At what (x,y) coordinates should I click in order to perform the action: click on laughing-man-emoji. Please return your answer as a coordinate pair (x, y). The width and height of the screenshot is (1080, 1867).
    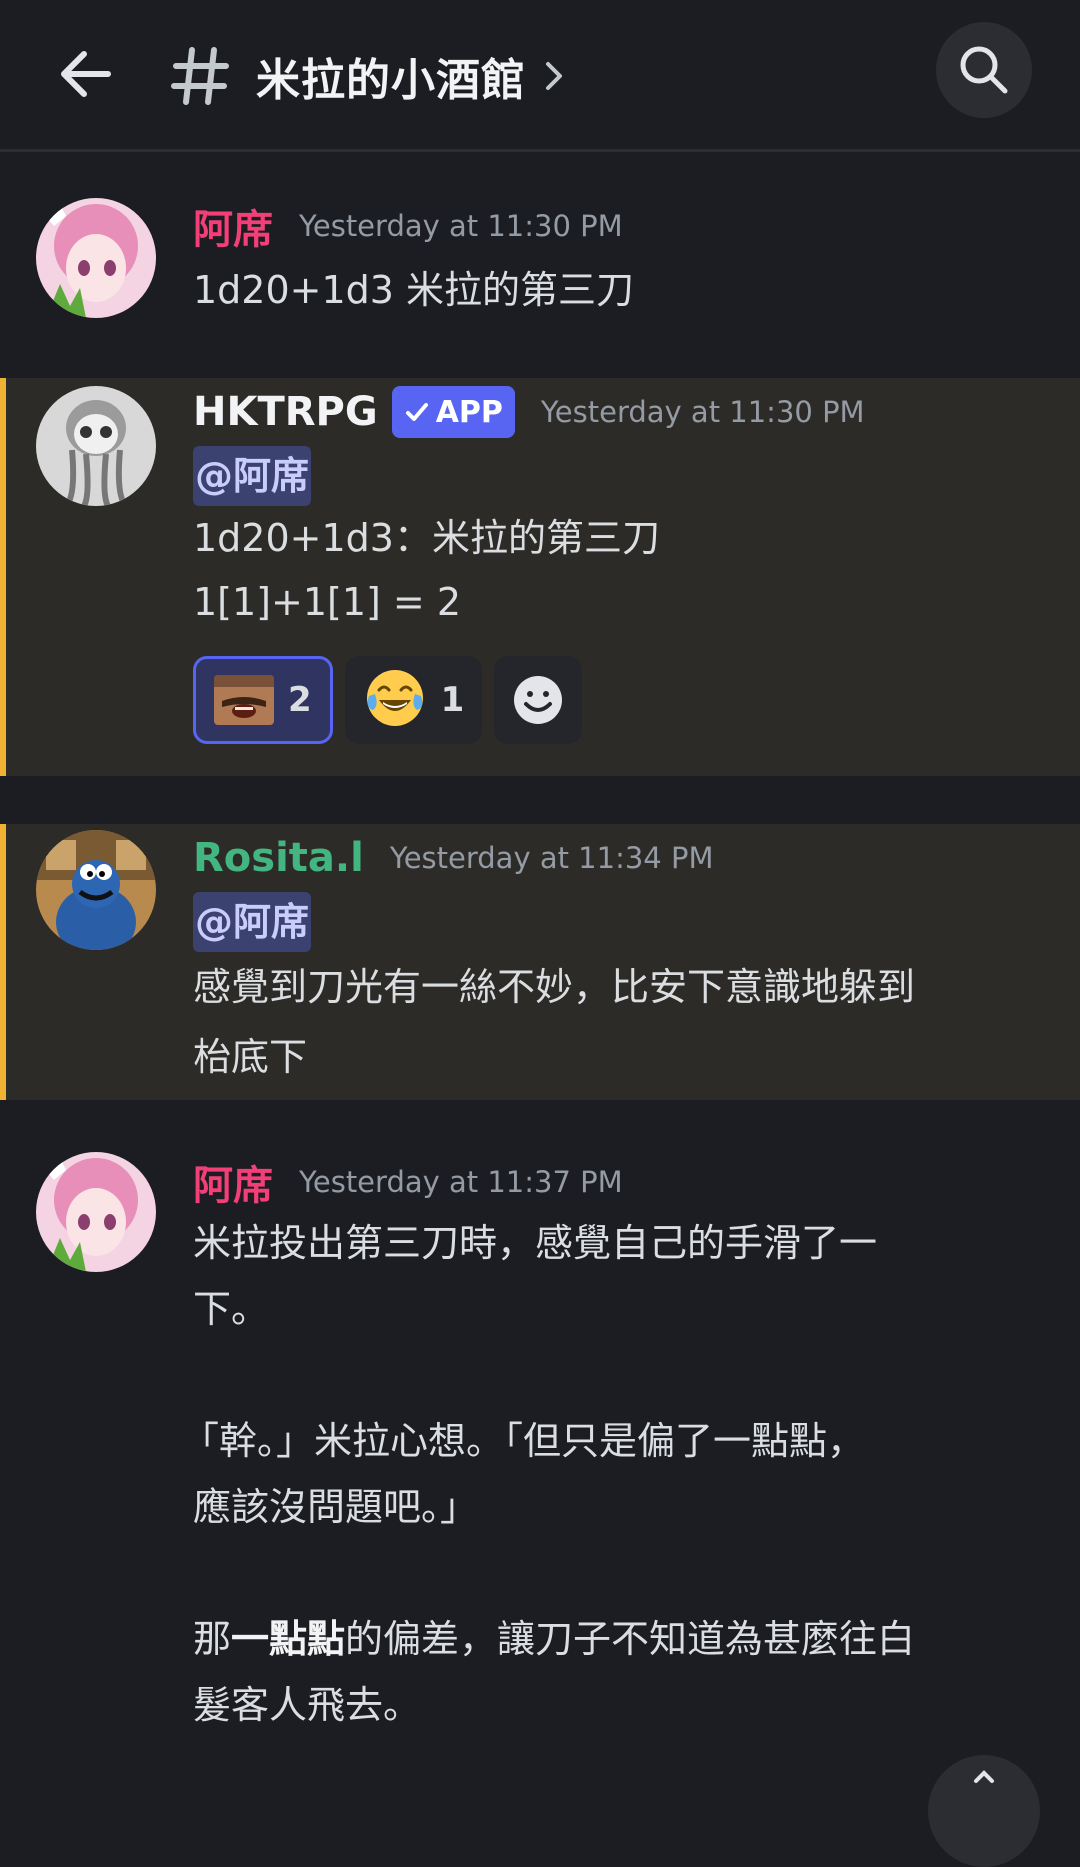
    Looking at the image, I should click on (244, 700).